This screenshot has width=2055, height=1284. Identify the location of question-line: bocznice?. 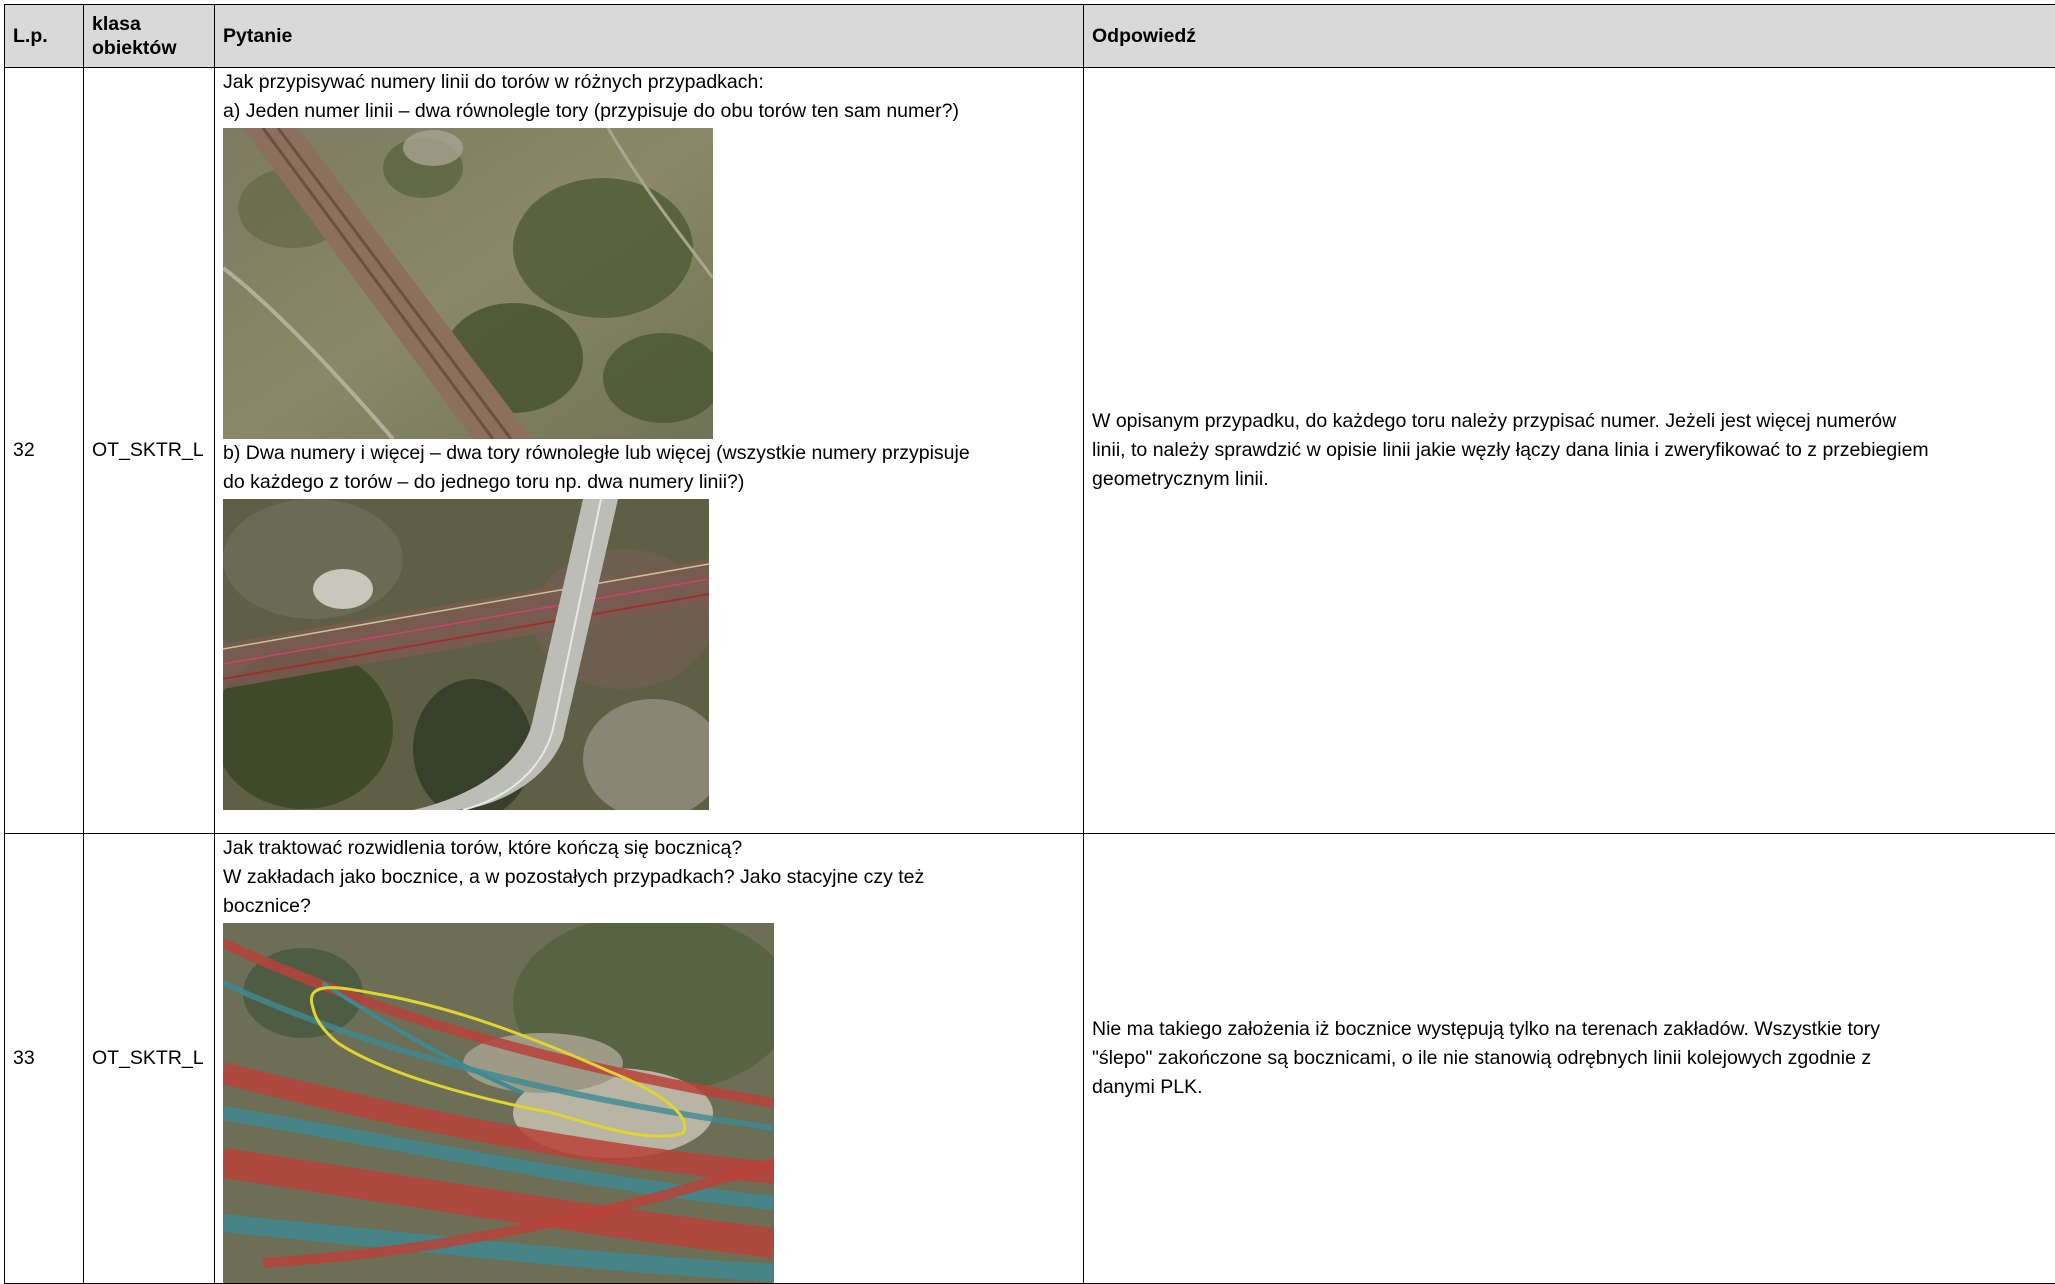
(649, 906).